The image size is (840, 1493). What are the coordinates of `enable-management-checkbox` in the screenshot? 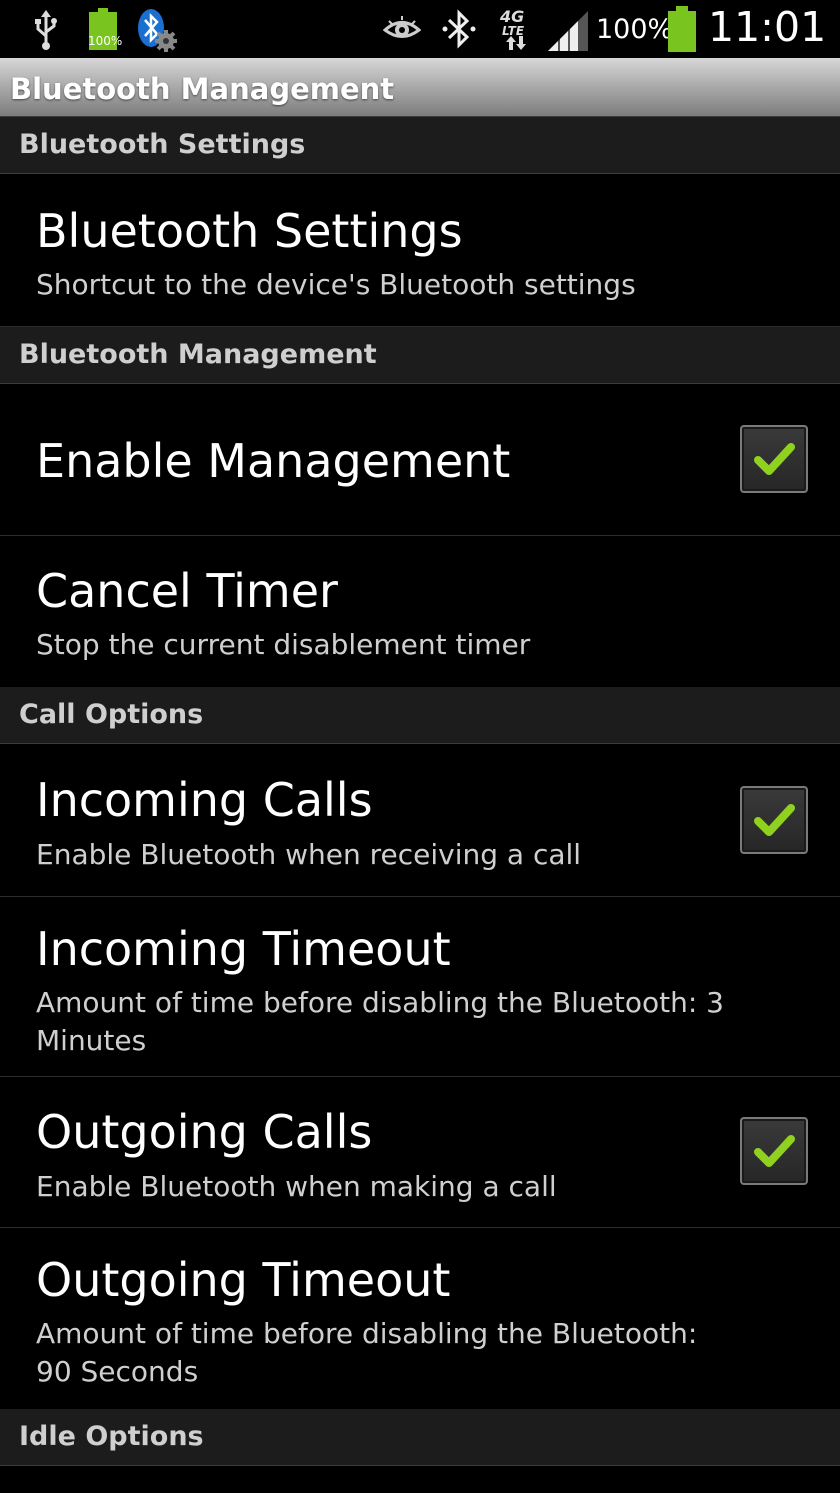 It's located at (774, 459).